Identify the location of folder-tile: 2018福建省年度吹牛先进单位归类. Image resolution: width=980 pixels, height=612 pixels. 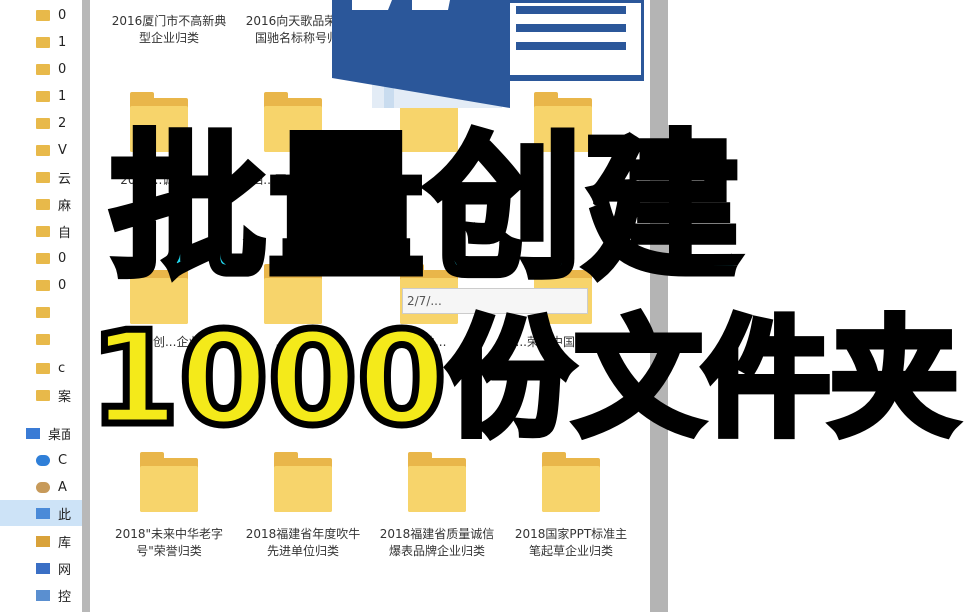
(303, 506).